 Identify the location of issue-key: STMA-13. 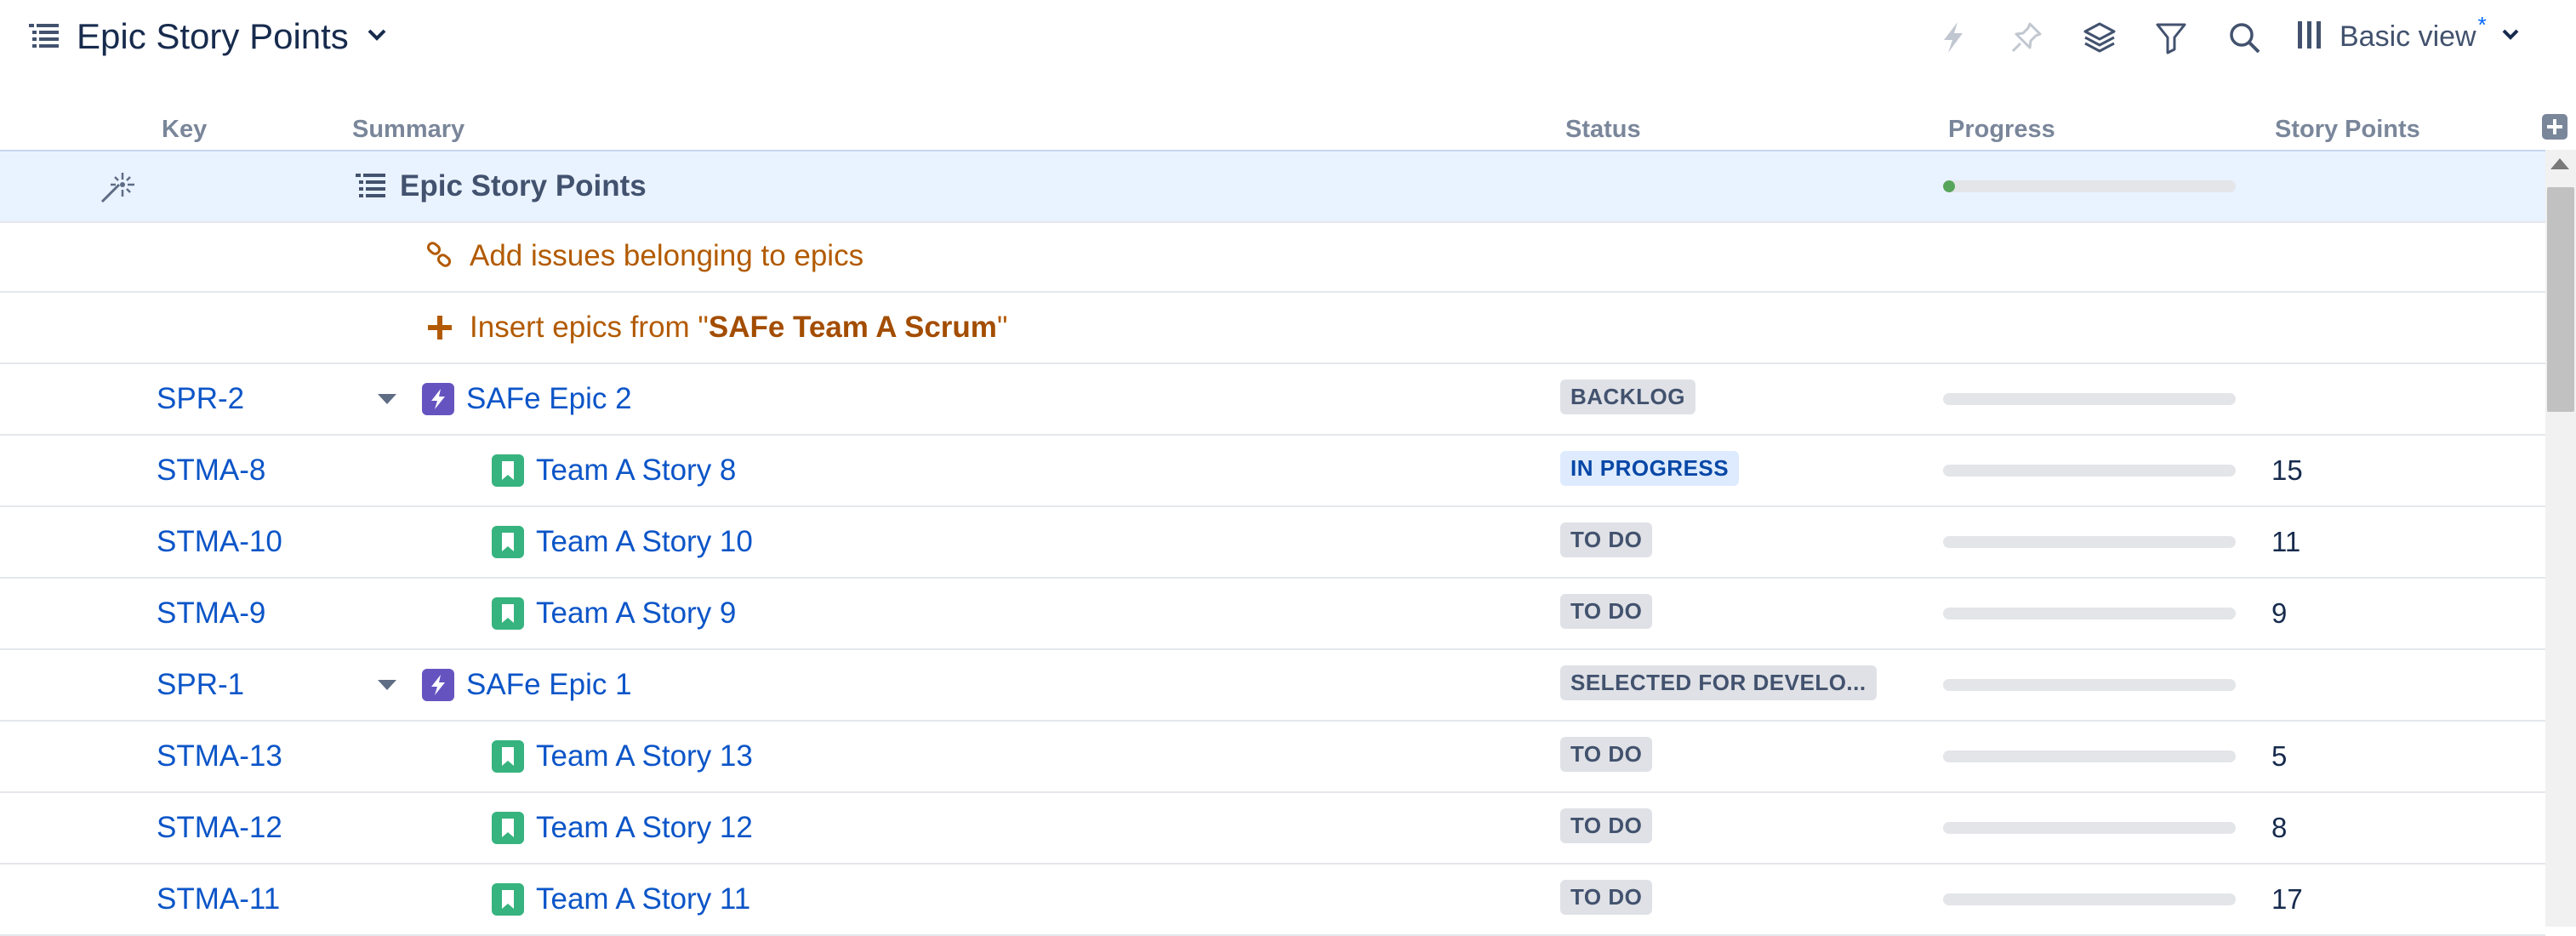
(220, 757).